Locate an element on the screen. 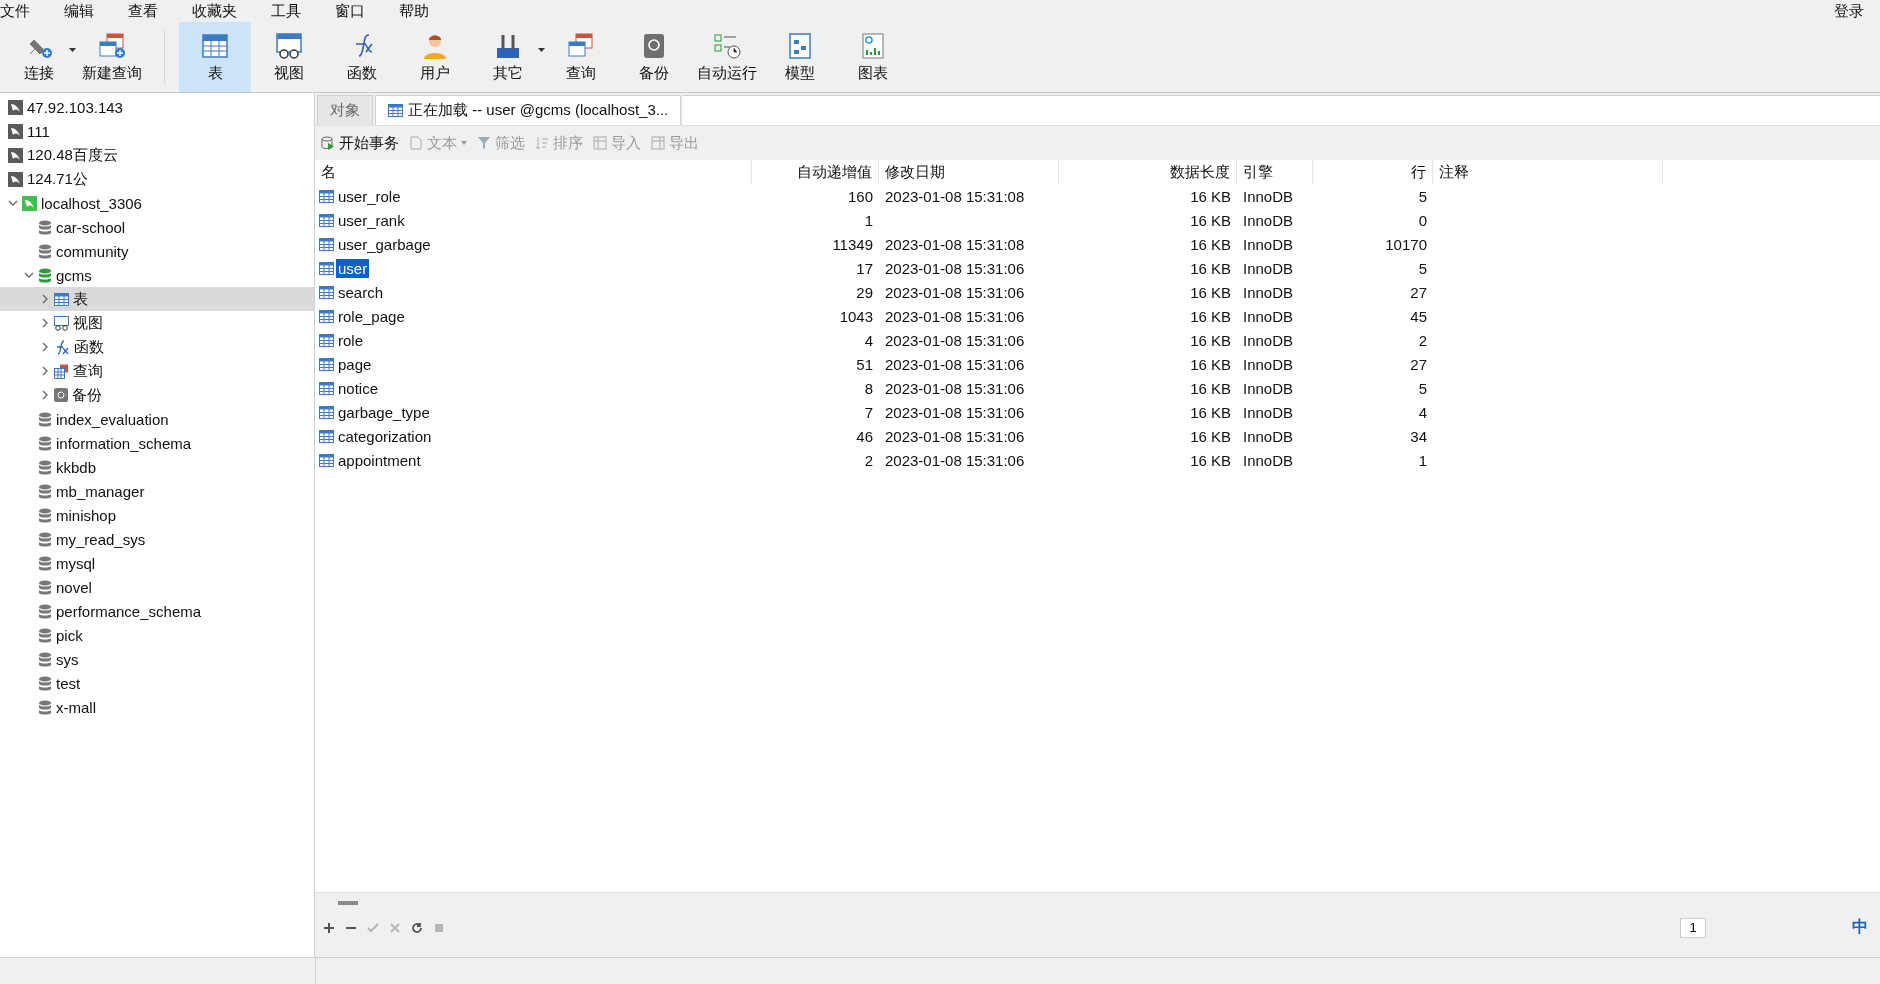 This screenshot has width=1880, height=984. tree-item: mb_manager is located at coordinates (157, 491).